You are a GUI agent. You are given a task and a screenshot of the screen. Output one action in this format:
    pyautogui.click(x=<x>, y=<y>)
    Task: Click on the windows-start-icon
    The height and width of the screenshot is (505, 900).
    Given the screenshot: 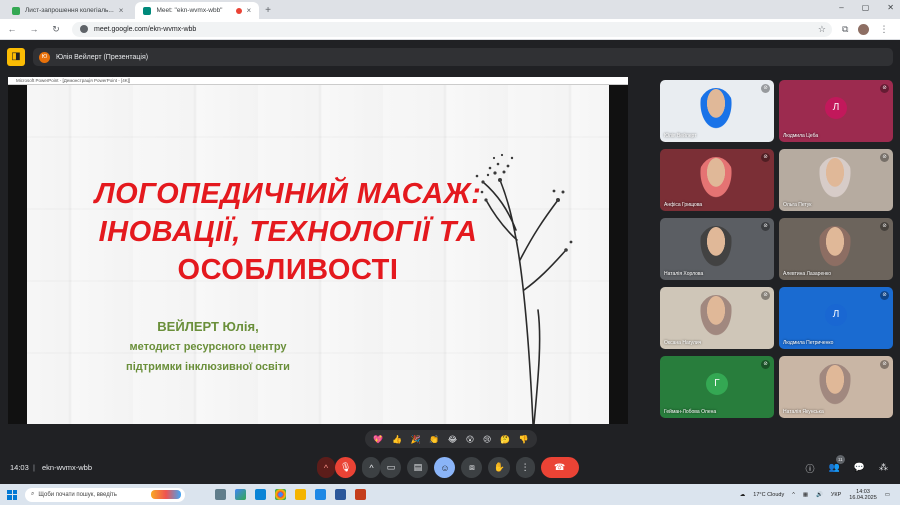 What is the action you would take?
    pyautogui.click(x=12, y=494)
    